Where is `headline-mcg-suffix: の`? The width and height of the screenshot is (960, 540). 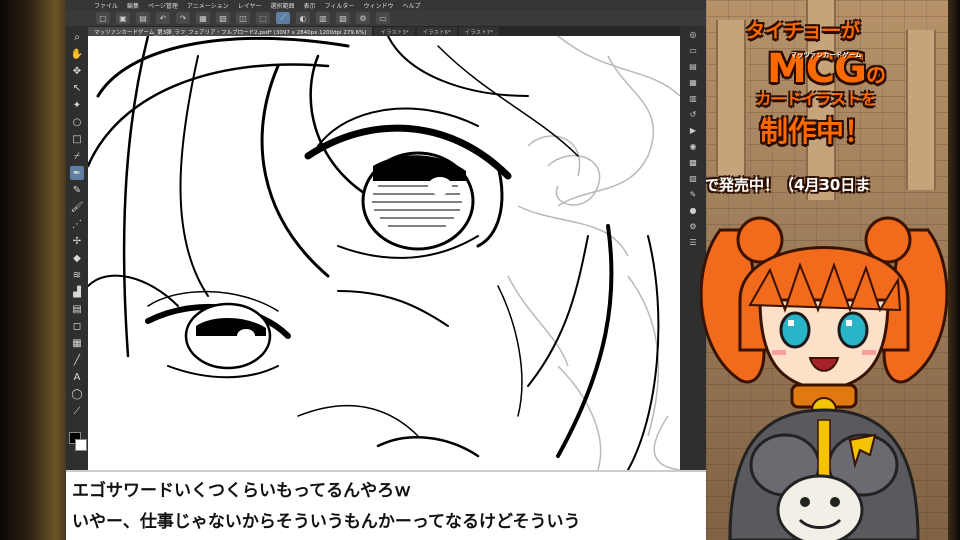 headline-mcg-suffix: の is located at coordinates (876, 75).